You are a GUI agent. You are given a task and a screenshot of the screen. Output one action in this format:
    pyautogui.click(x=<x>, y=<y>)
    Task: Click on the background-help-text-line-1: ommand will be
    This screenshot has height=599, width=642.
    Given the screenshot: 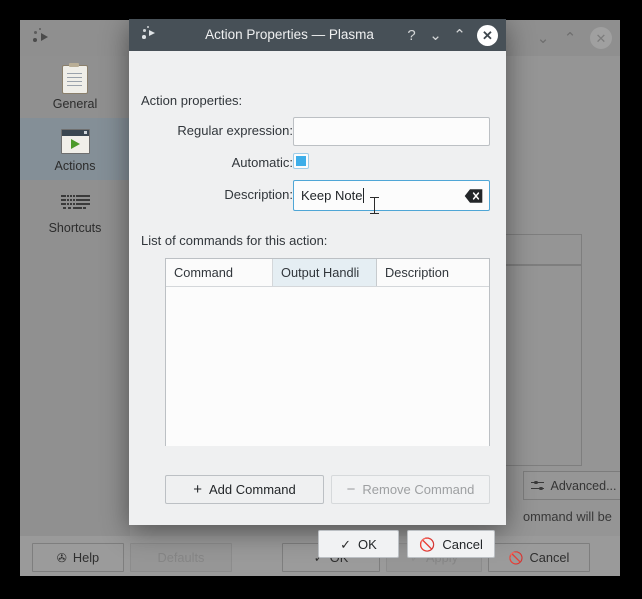 What is the action you would take?
    pyautogui.click(x=567, y=516)
    